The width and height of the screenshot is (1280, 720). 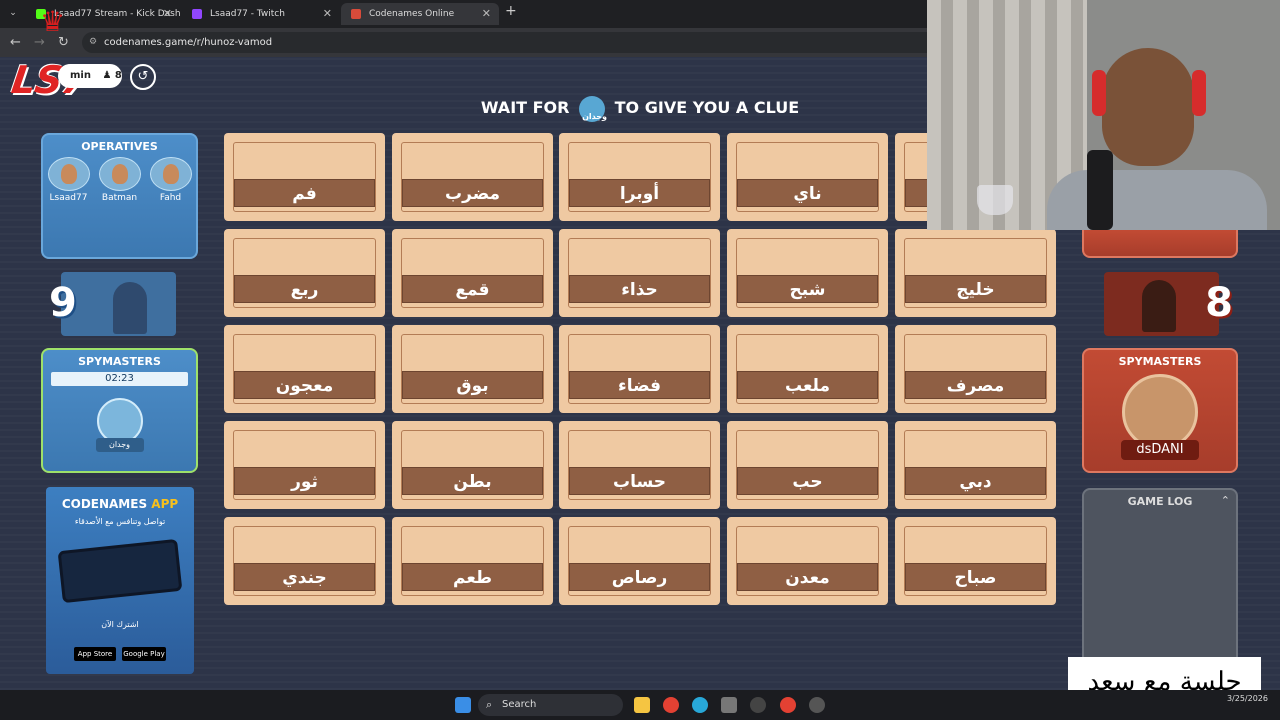 I want to click on blue-agent-figure, so click(x=130, y=308).